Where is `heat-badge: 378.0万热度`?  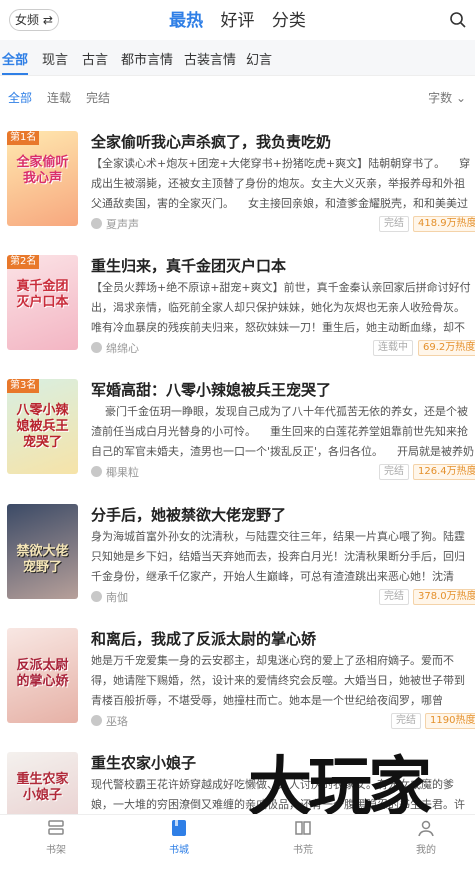
heat-badge: 378.0万热度 is located at coordinates (444, 597).